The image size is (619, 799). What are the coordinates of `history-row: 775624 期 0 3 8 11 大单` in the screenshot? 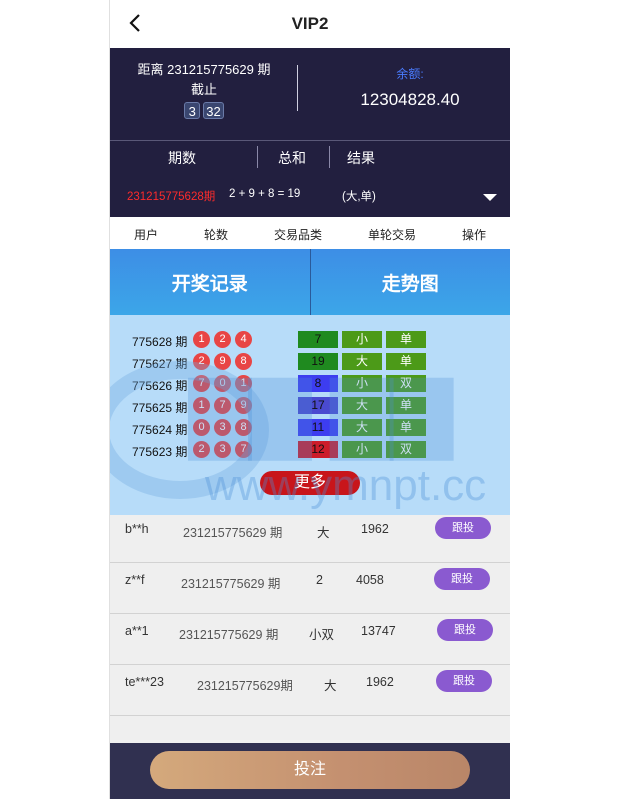 It's located at (310, 428).